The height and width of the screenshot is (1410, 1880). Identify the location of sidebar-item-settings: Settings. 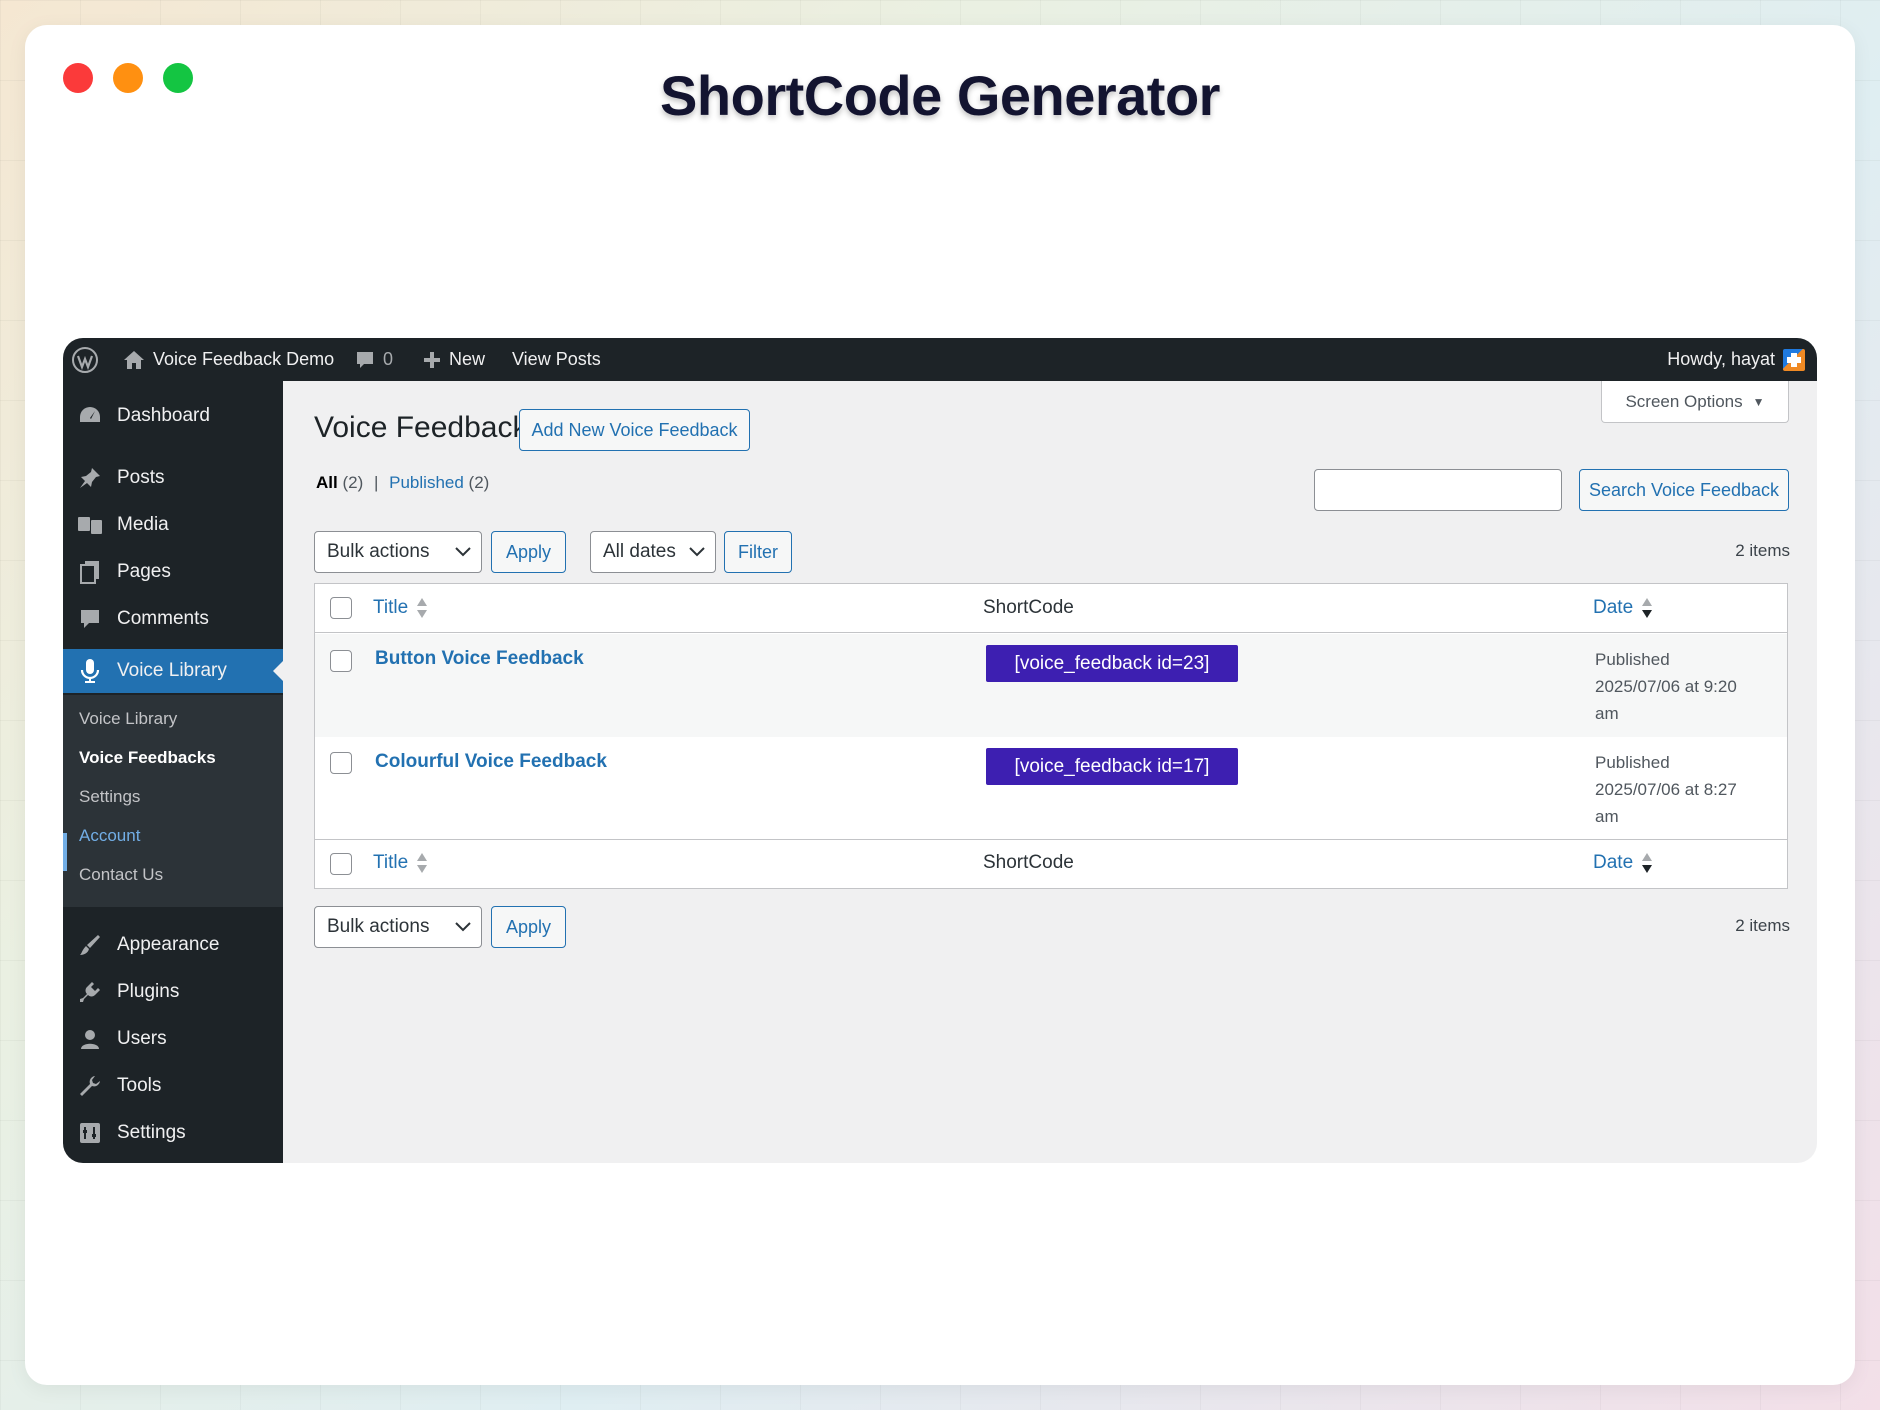
(173, 1133).